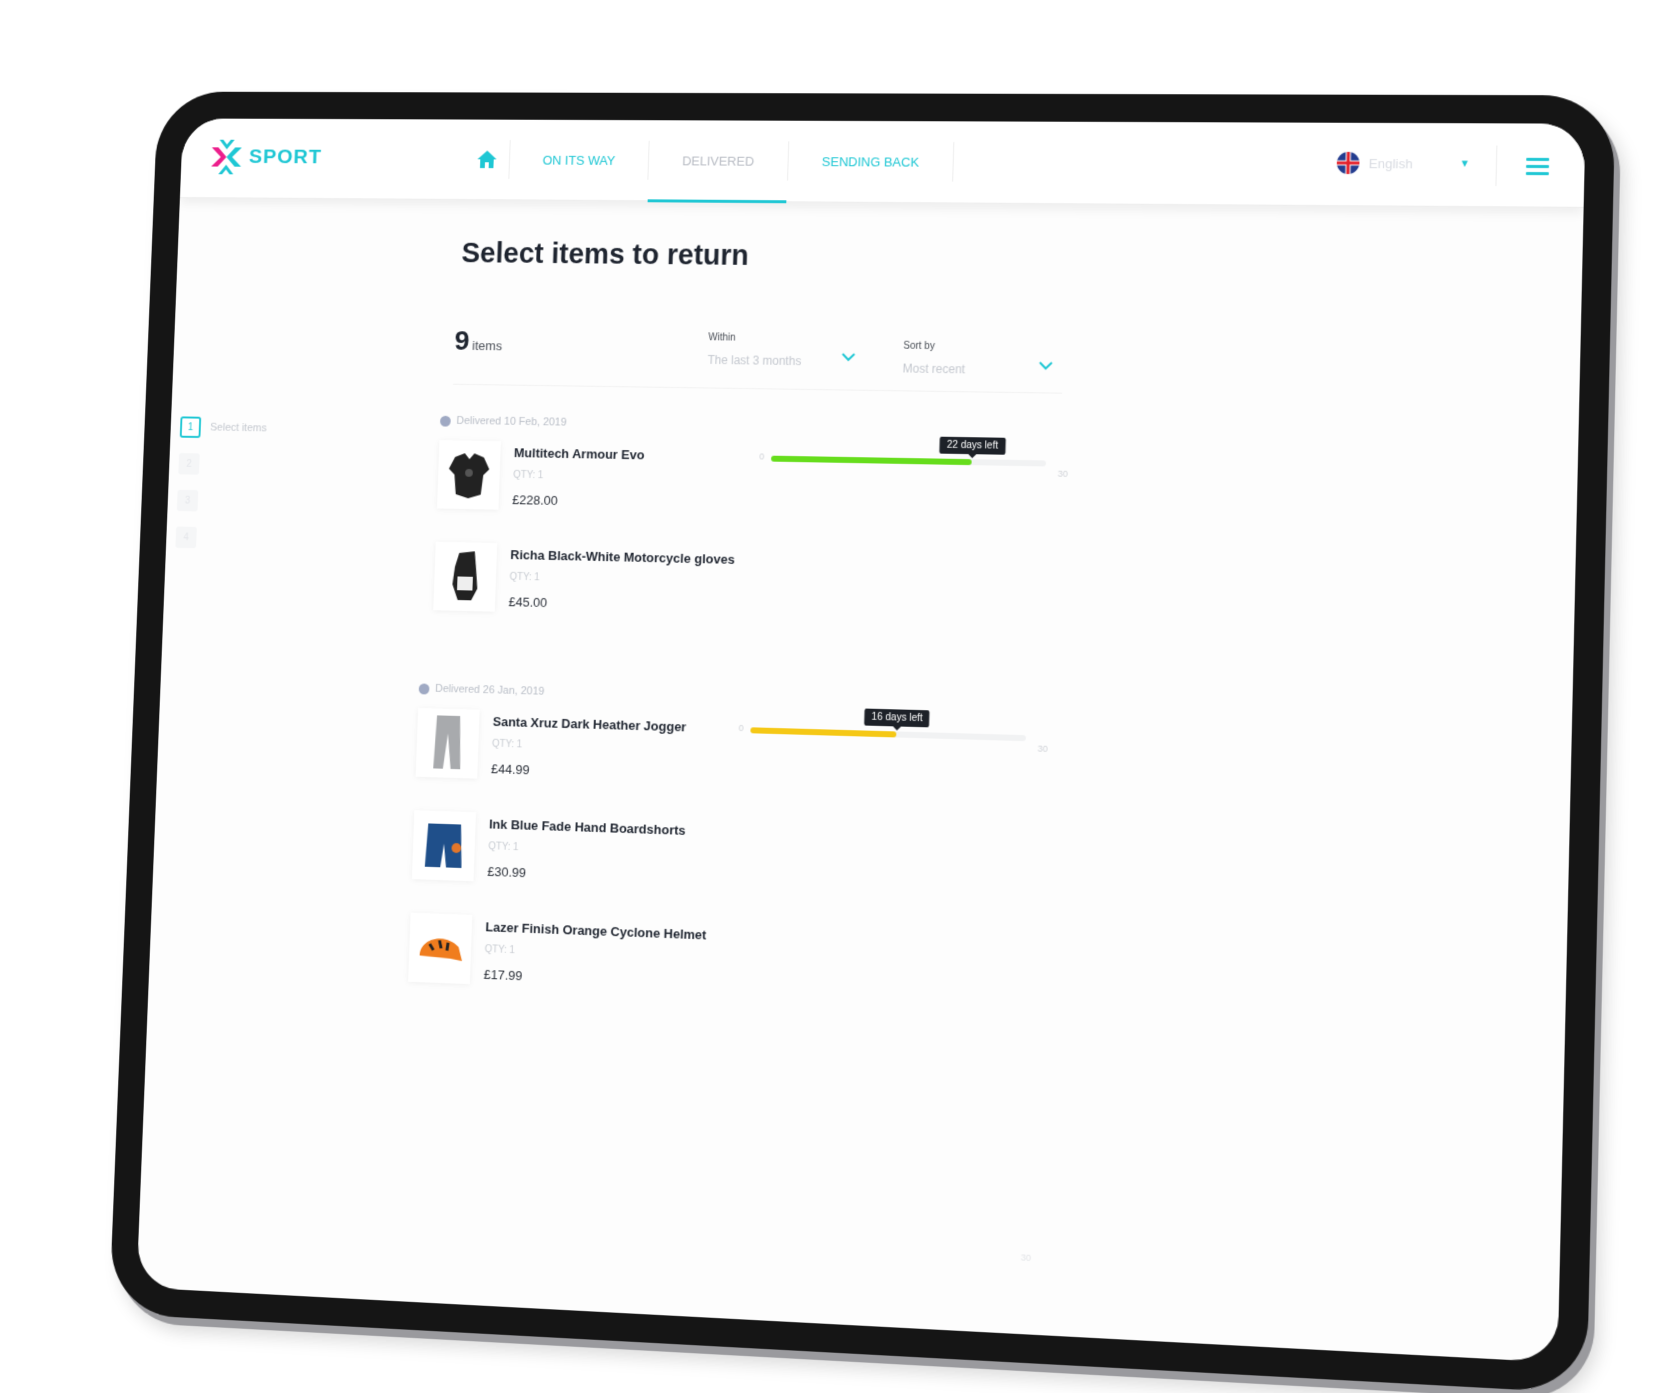 The height and width of the screenshot is (1393, 1664). Describe the element at coordinates (589, 724) in the screenshot. I see `product-name: Santa Xruz Dark Heather Jogger` at that location.